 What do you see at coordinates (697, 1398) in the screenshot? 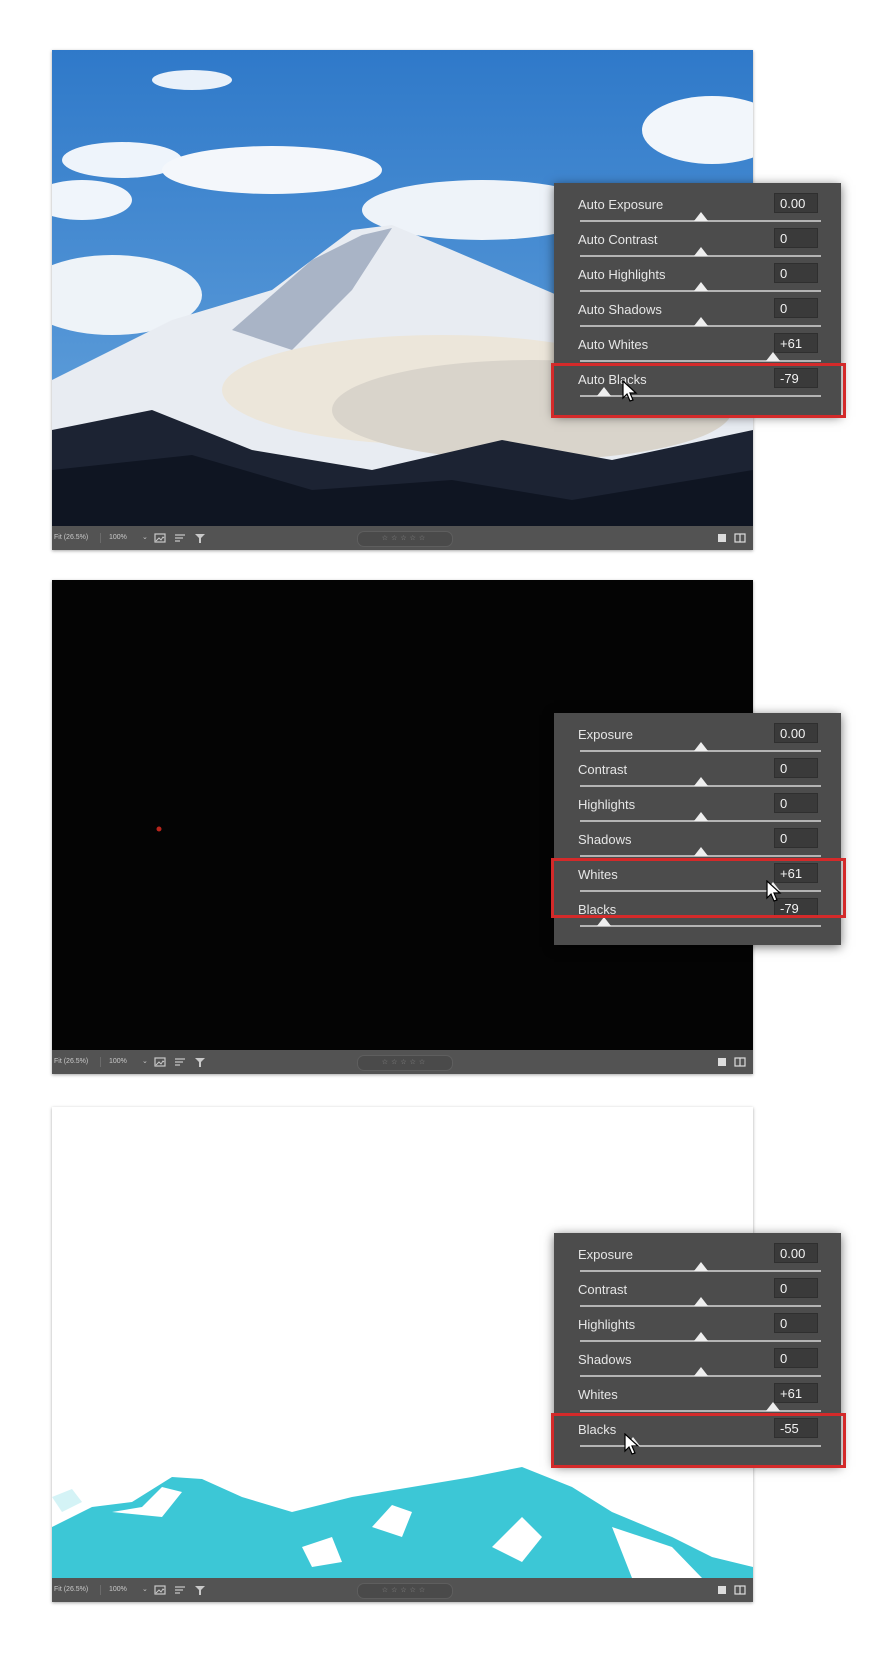
I see `slider-row-whites: Whites +61` at bounding box center [697, 1398].